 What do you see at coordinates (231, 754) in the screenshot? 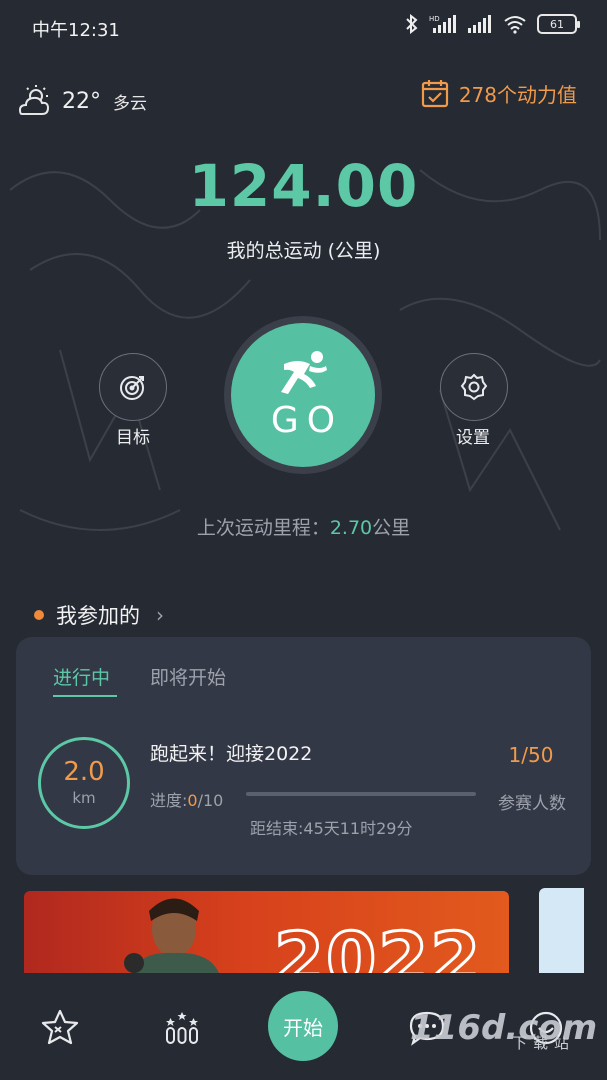
I see `event-name: 跑起来！迎接2022` at bounding box center [231, 754].